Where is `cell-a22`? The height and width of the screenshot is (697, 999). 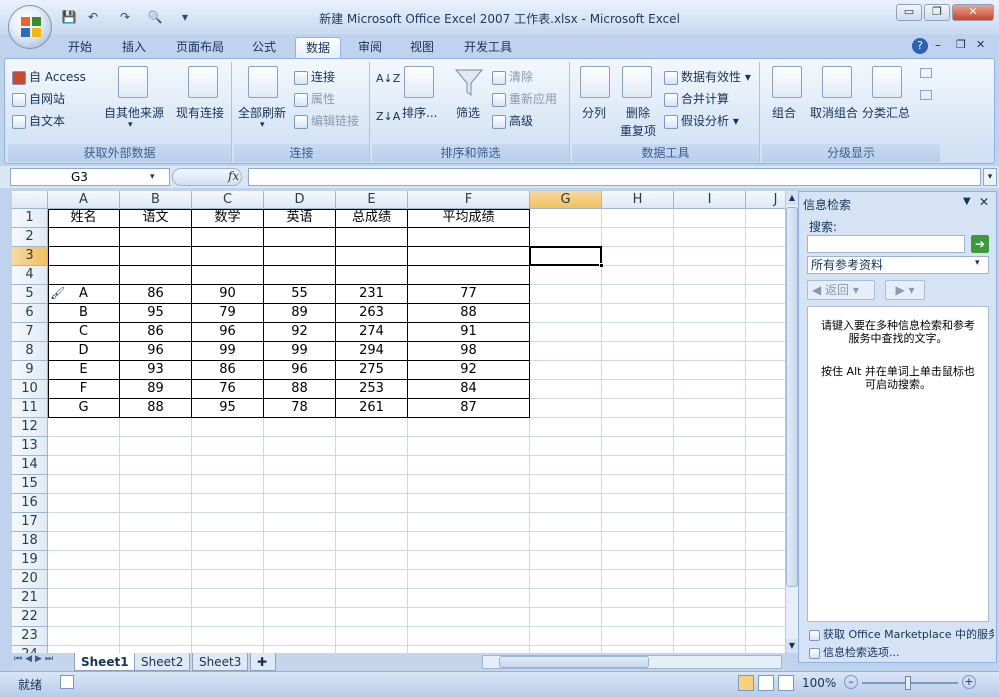
cell-a22 is located at coordinates (84, 617).